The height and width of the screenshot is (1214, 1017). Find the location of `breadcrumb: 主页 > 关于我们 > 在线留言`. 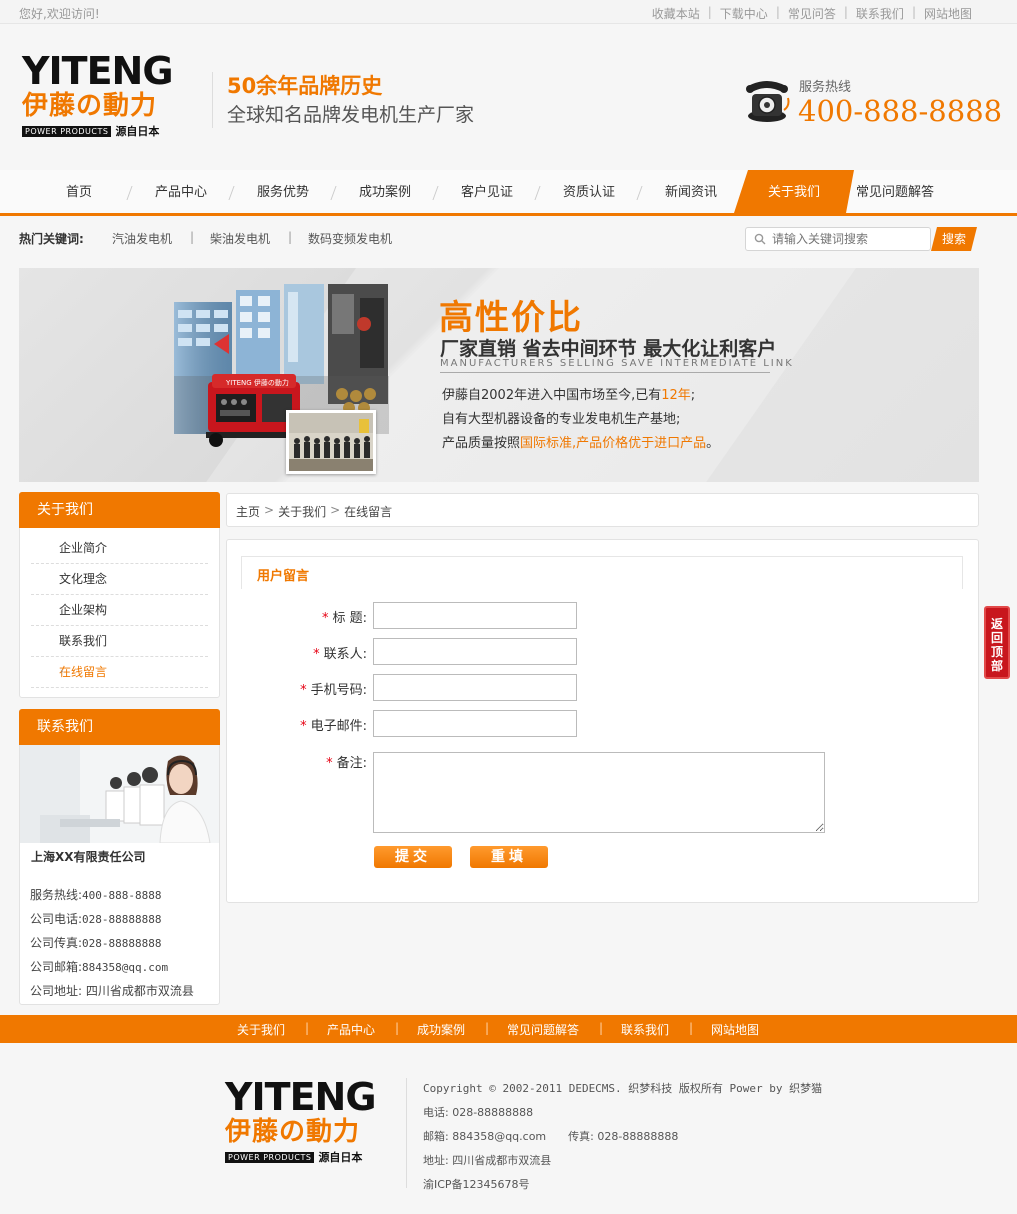

breadcrumb: 主页 > 关于我们 > 在线留言 is located at coordinates (314, 511).